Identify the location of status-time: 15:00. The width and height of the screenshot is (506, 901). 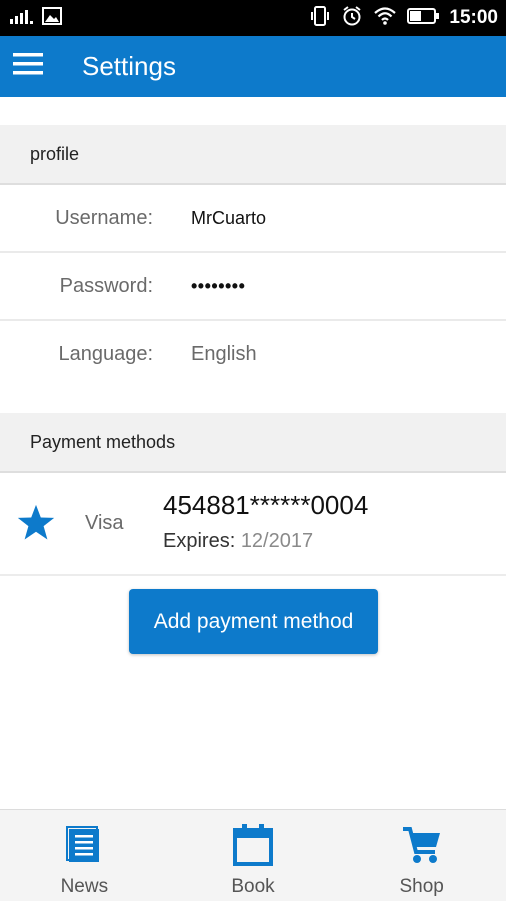
(473, 17).